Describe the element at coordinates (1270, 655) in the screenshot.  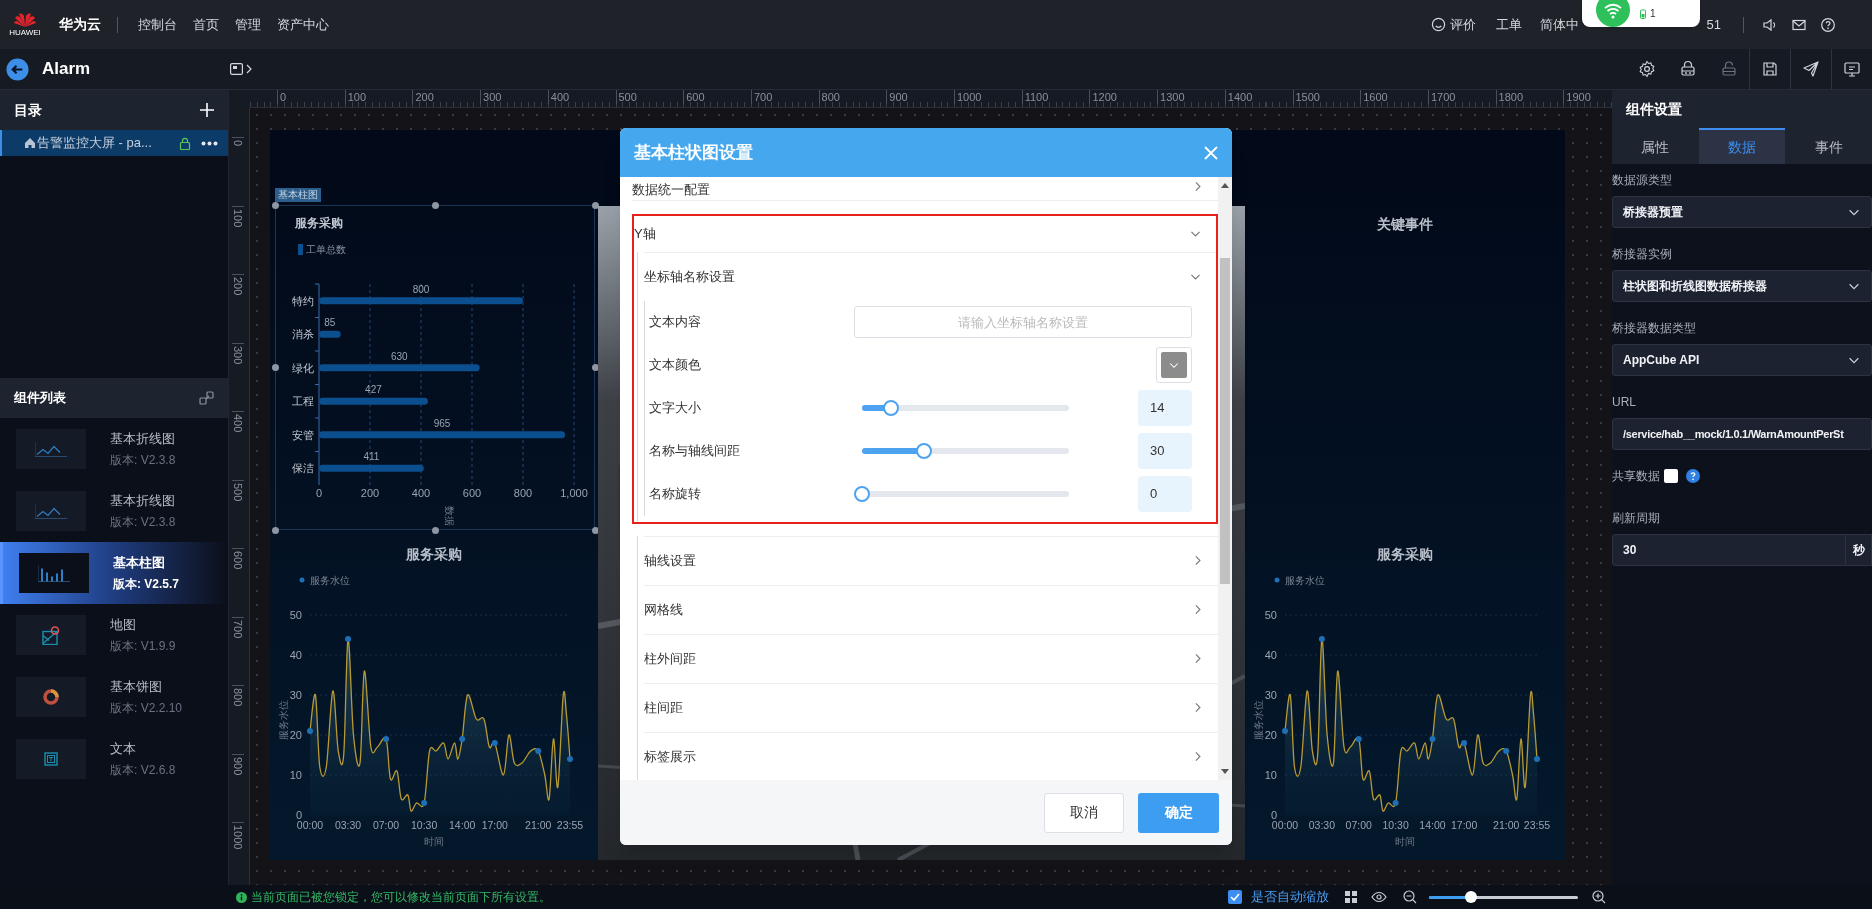
I see `tick-label: 40` at that location.